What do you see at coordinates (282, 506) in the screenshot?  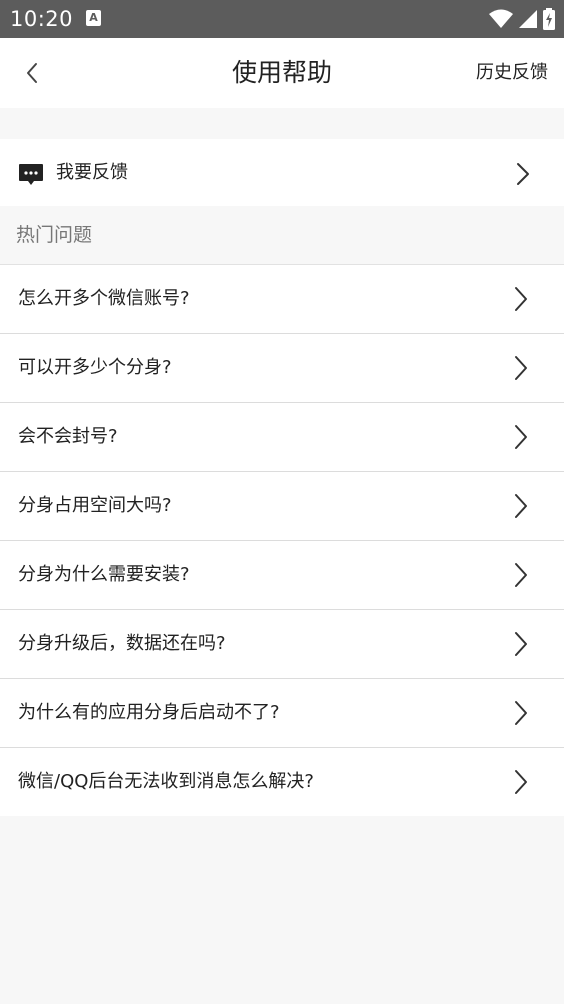 I see `faq-item: 分身占用空间大吗?` at bounding box center [282, 506].